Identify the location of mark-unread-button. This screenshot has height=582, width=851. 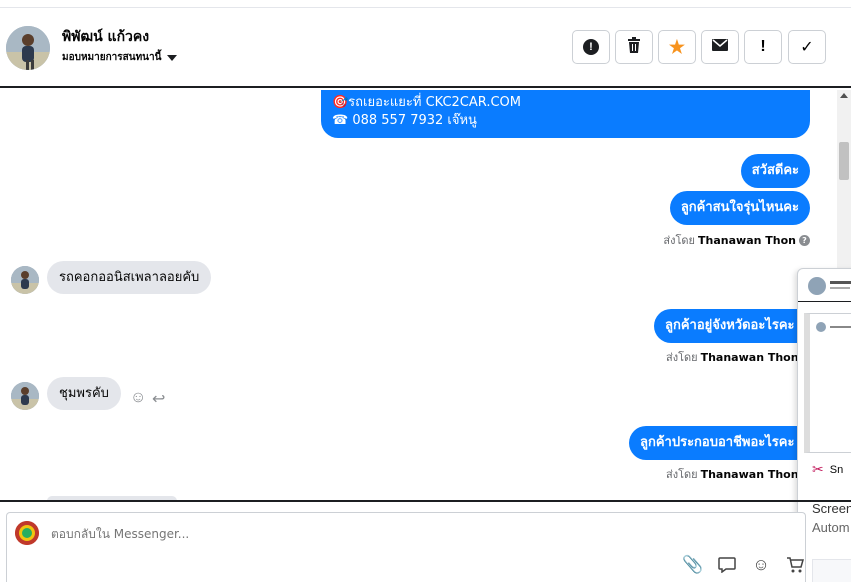
(720, 47).